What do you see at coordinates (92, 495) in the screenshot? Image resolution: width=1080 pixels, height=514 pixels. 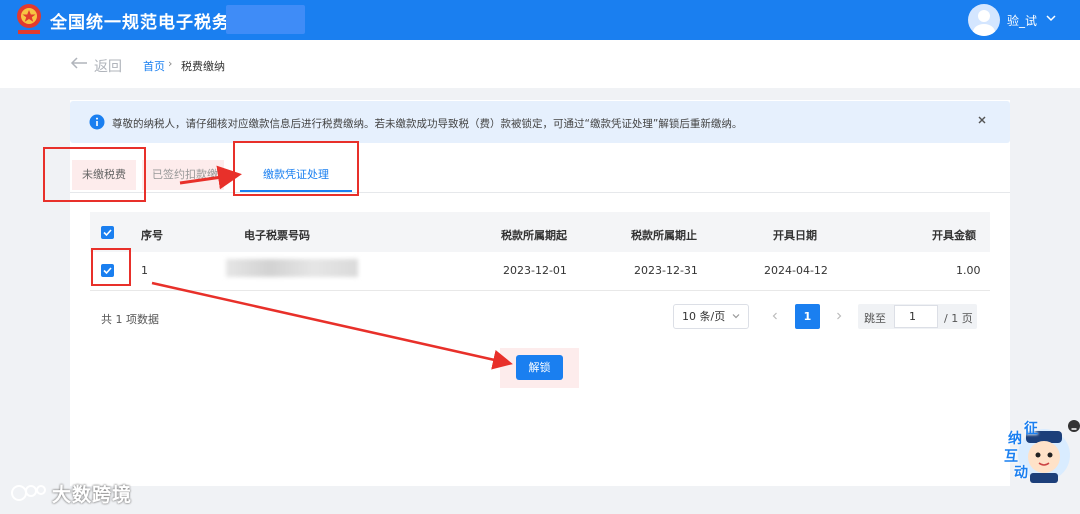 I see `watermark-text: 大数跨境` at bounding box center [92, 495].